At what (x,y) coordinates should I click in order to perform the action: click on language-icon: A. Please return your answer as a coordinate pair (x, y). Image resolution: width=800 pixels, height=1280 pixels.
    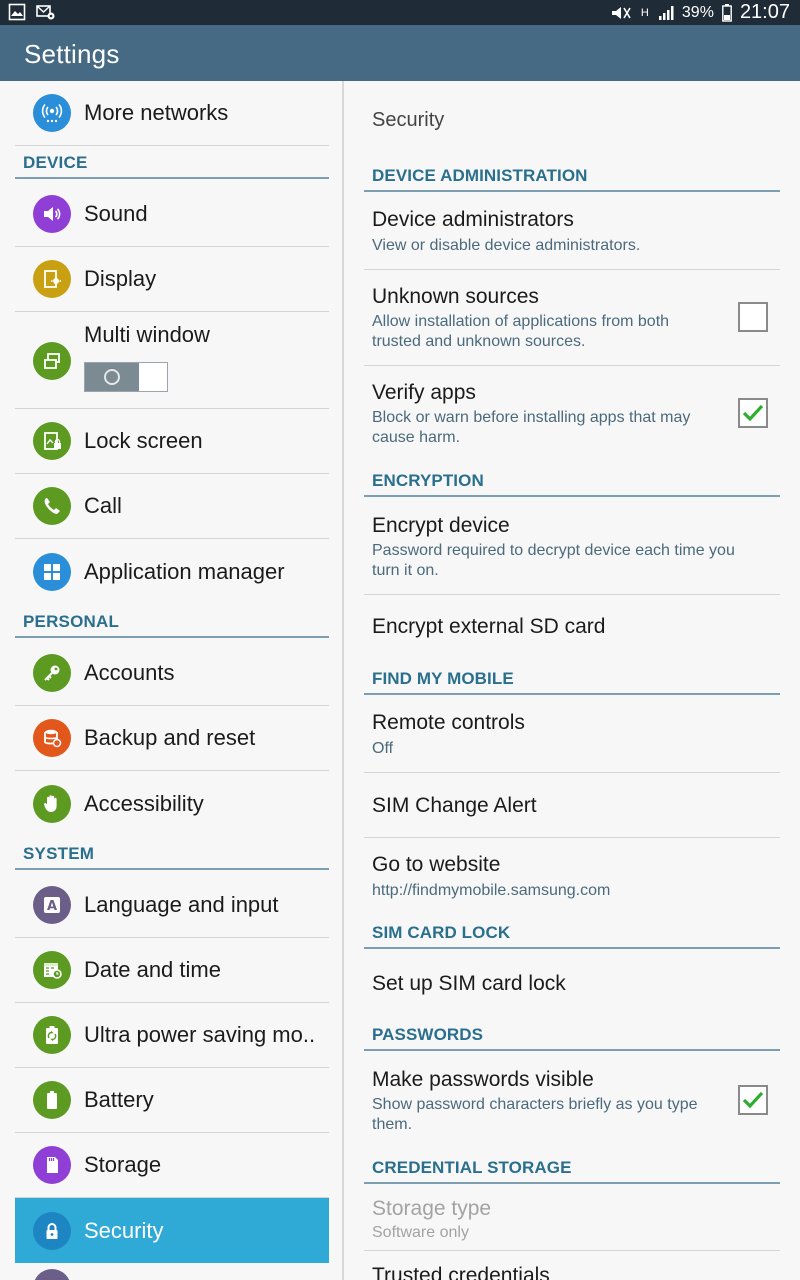
    Looking at the image, I should click on (52, 905).